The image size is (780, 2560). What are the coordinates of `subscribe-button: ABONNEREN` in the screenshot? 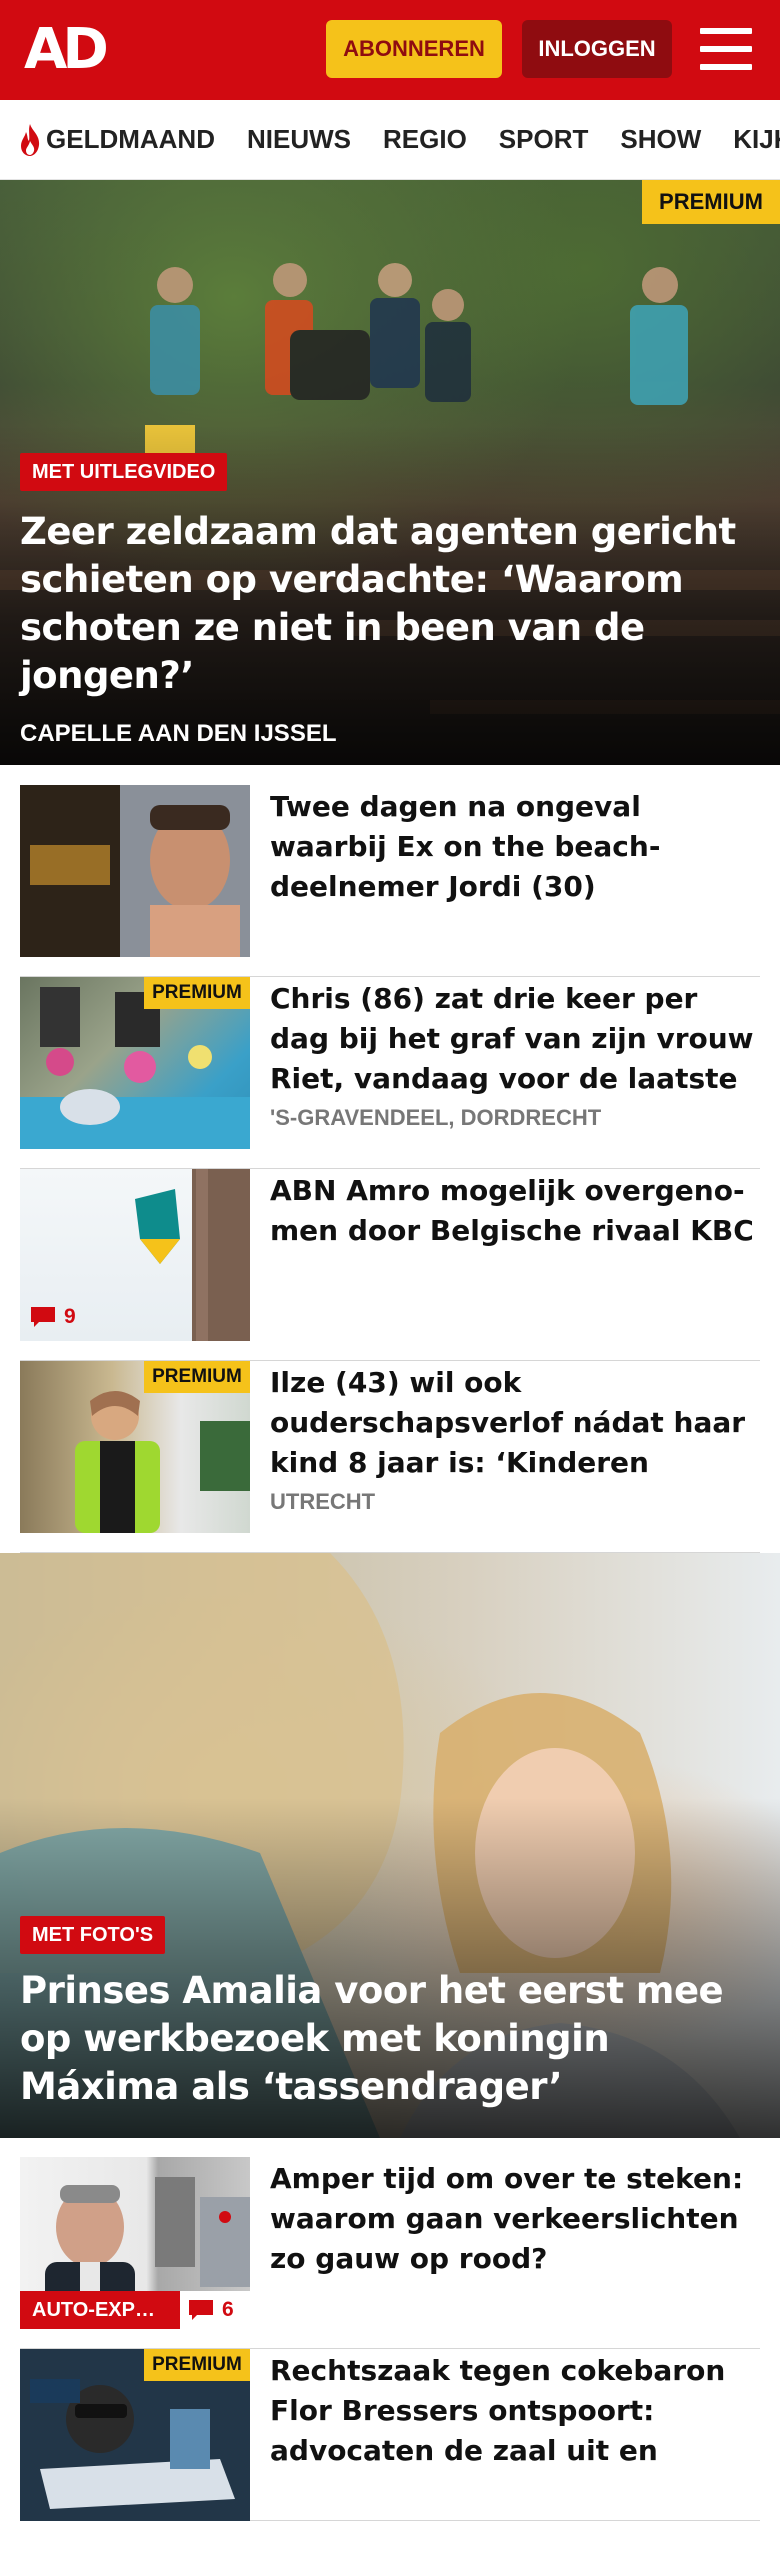 It's located at (414, 49).